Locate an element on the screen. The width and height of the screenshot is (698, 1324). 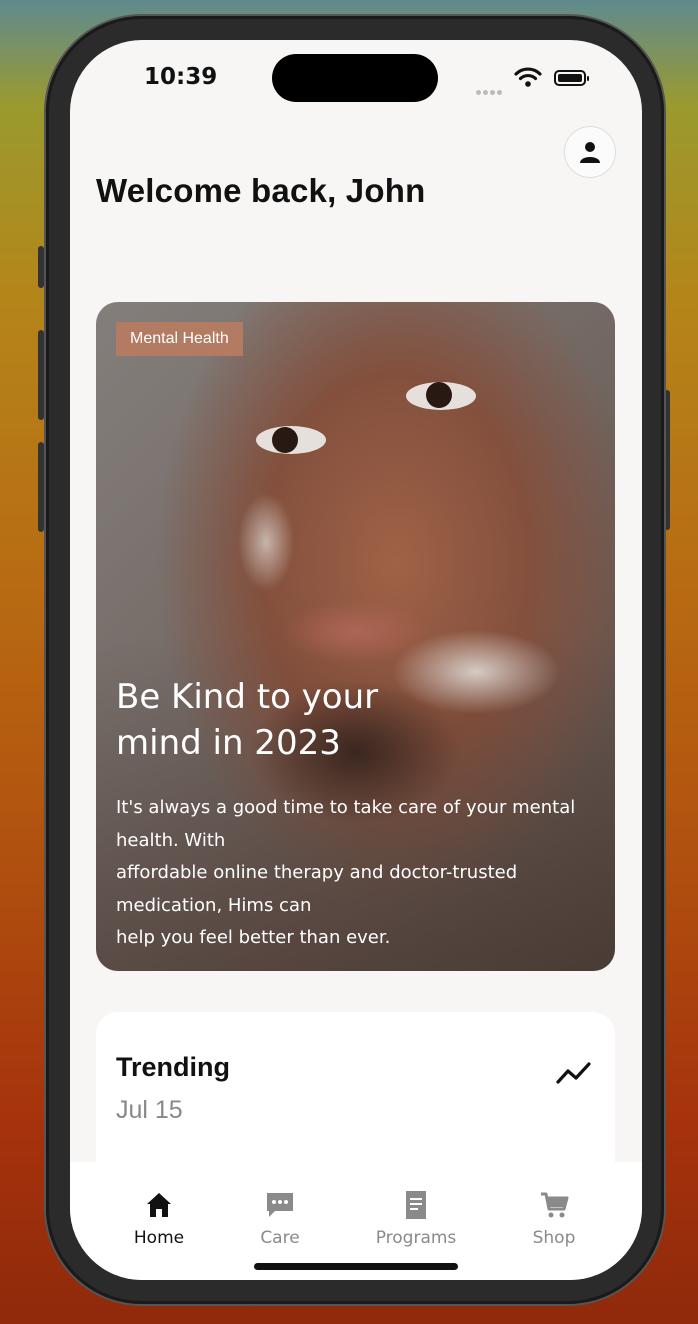
tab-care-label: Care is located at coordinates (280, 1238).